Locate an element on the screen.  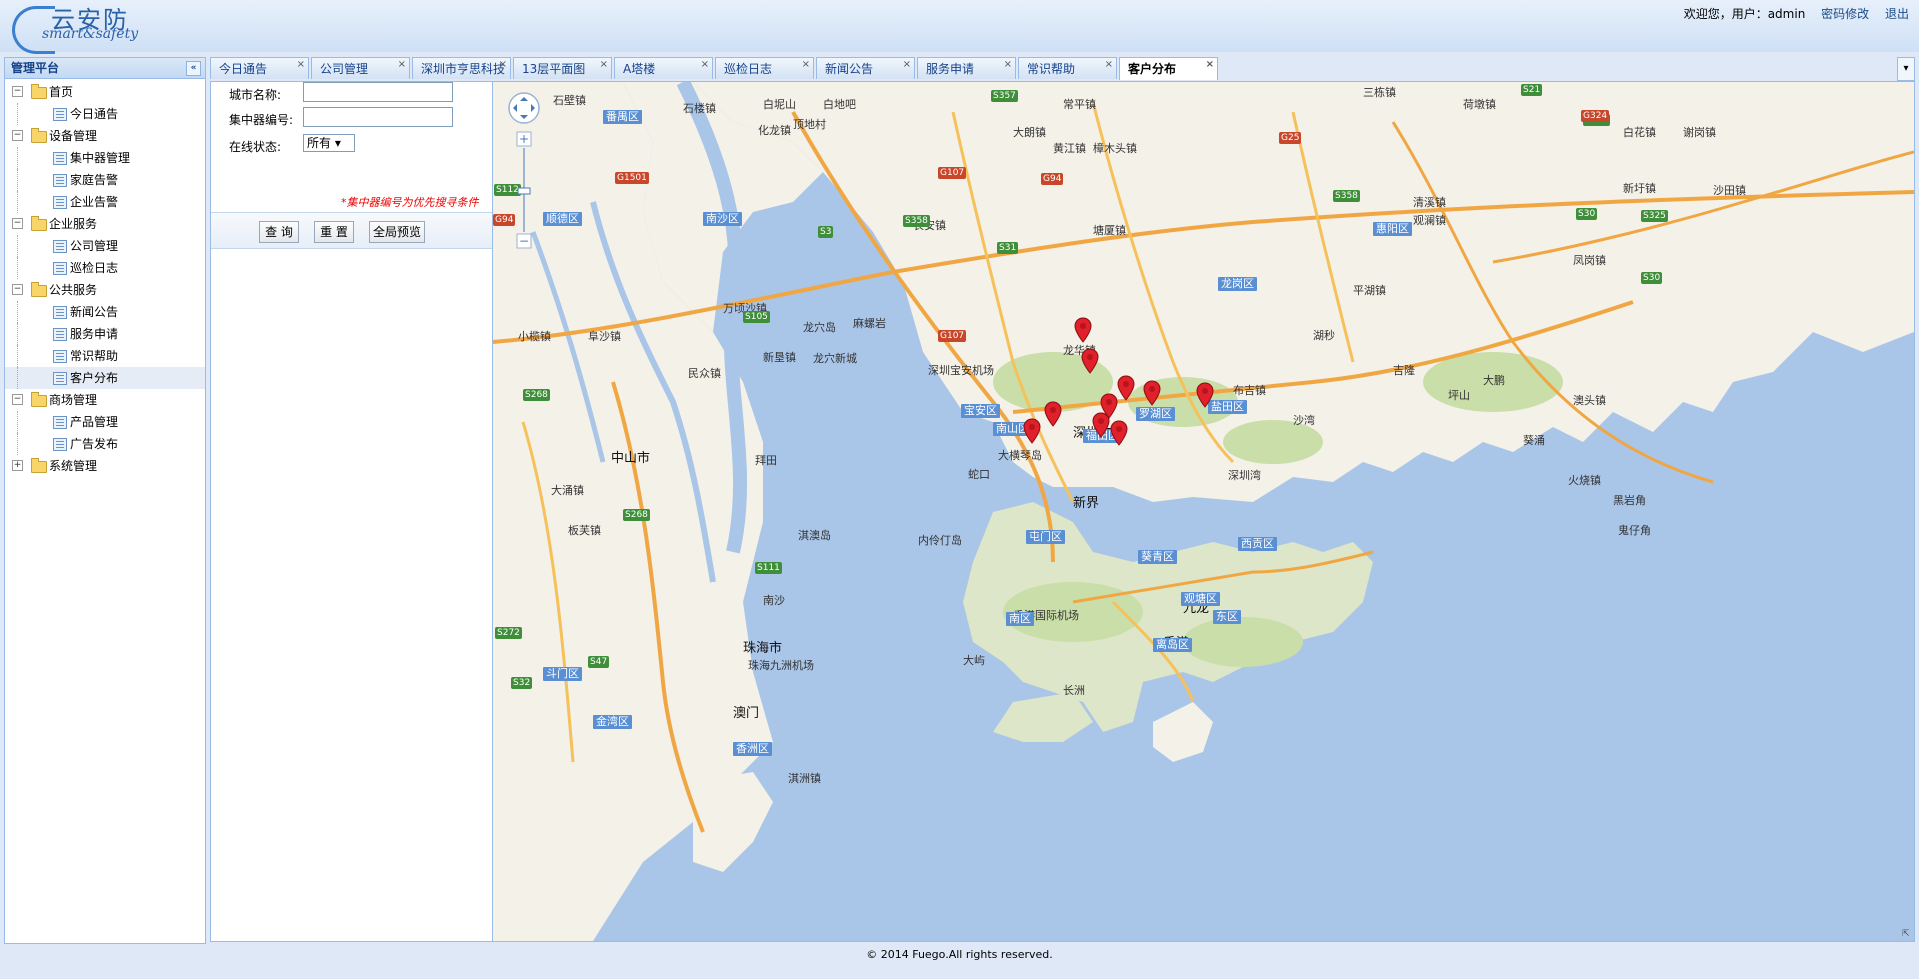
tab: 深圳市亨思科技 × is located at coordinates (461, 68).